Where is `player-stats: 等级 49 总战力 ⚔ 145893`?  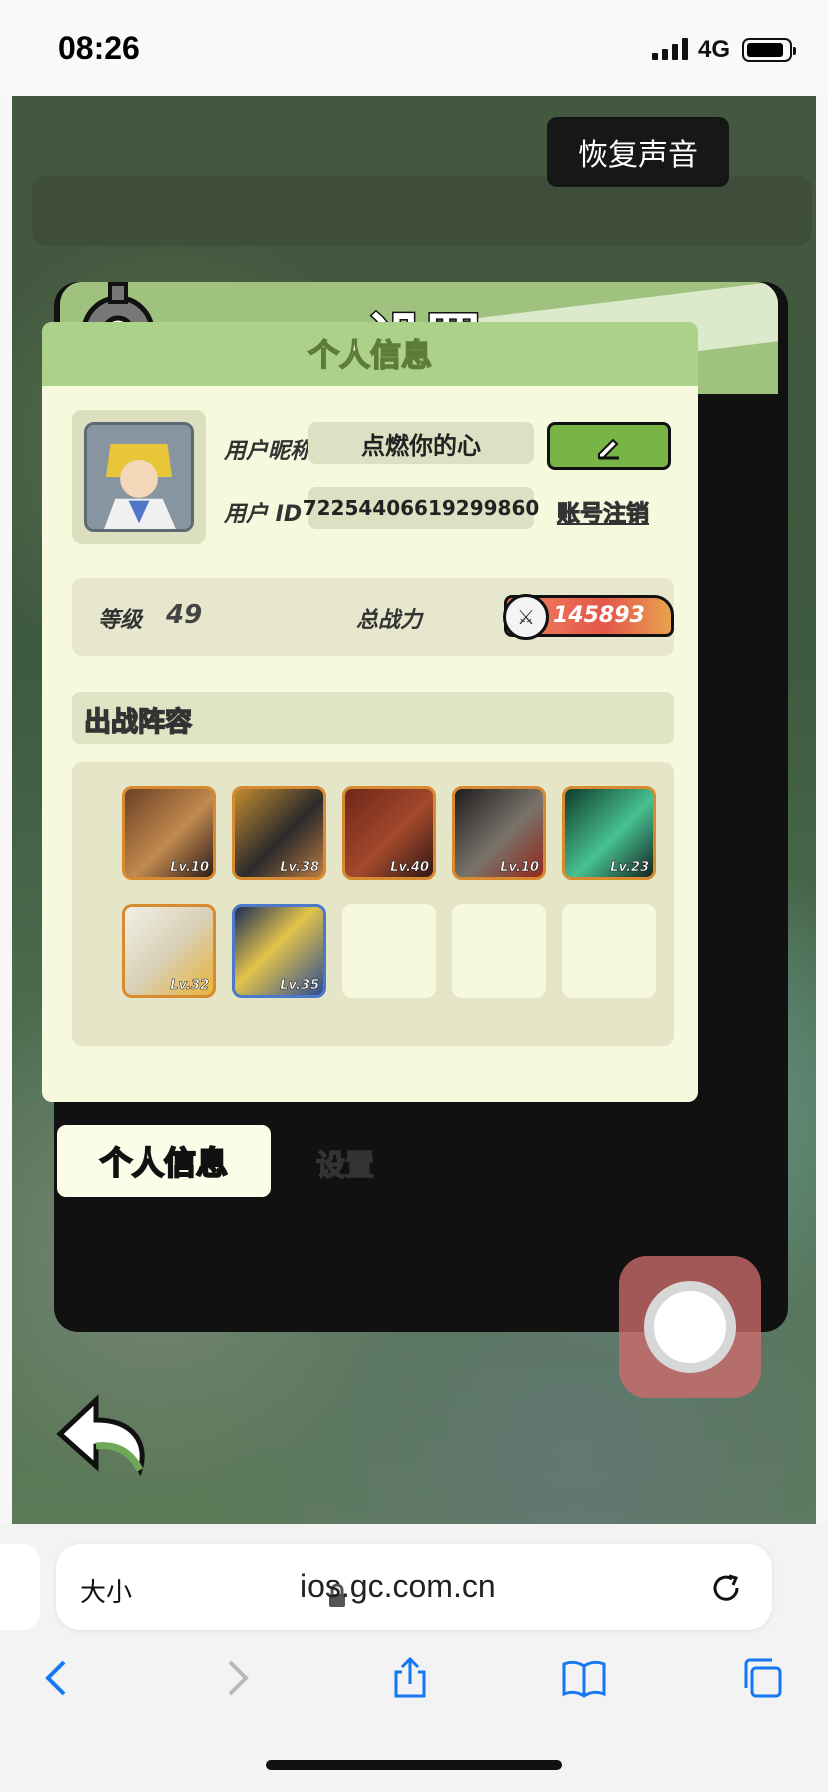
player-stats: 等级 49 总战力 ⚔ 145893 is located at coordinates (373, 617).